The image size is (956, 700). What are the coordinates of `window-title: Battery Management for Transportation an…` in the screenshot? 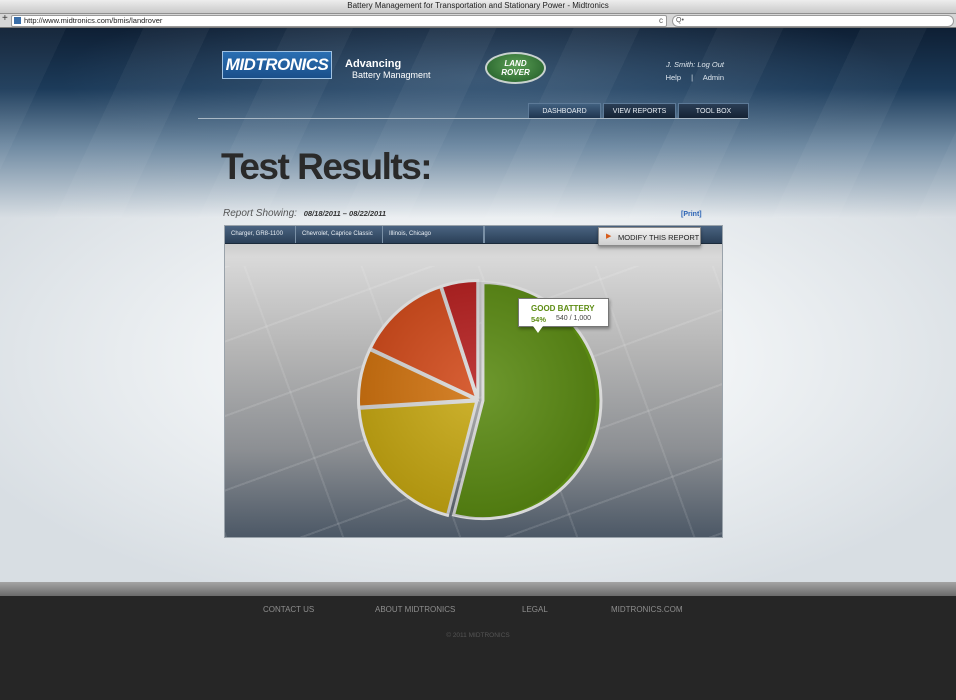 It's located at (478, 5).